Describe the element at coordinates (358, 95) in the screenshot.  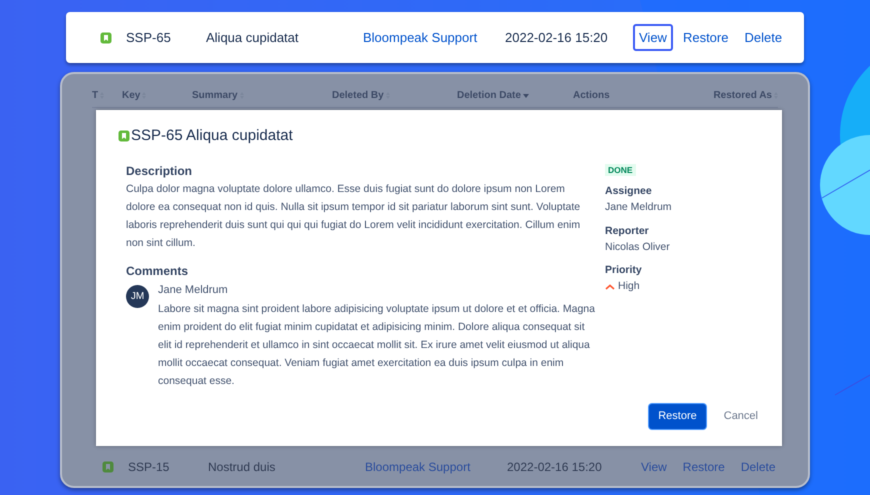
I see `column-header: Deleted By` at that location.